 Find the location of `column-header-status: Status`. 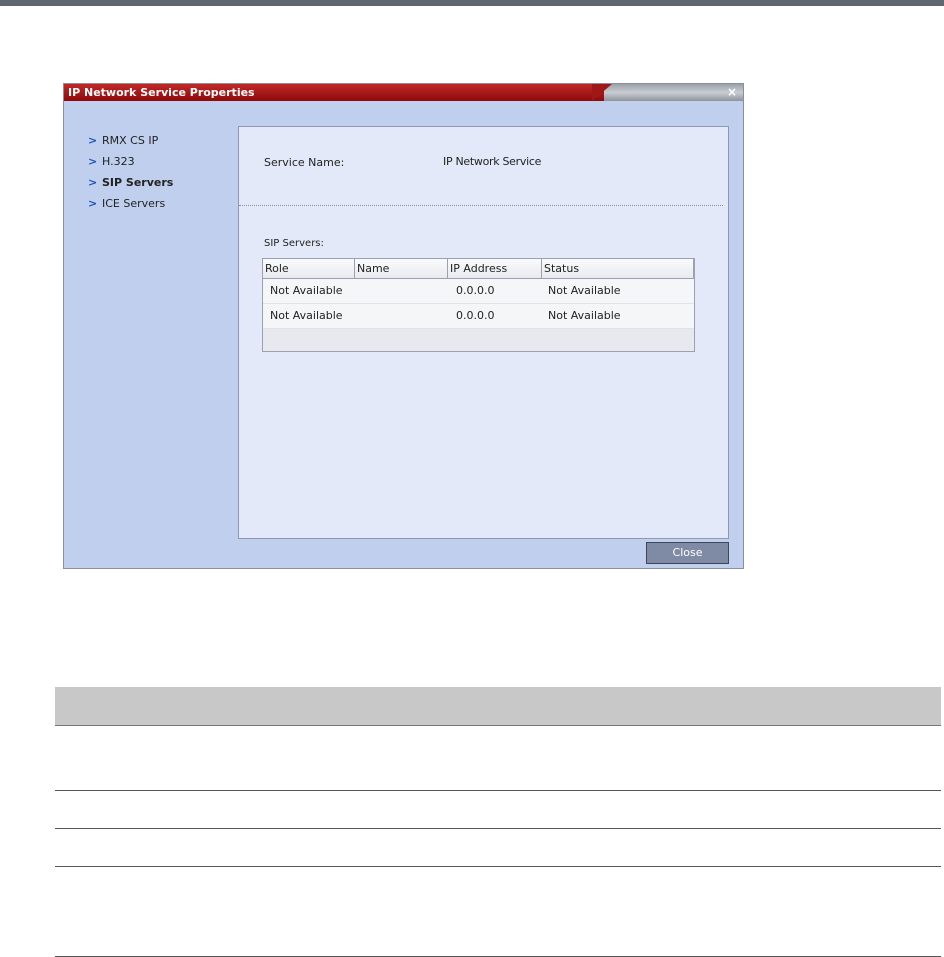

column-header-status: Status is located at coordinates (618, 268).